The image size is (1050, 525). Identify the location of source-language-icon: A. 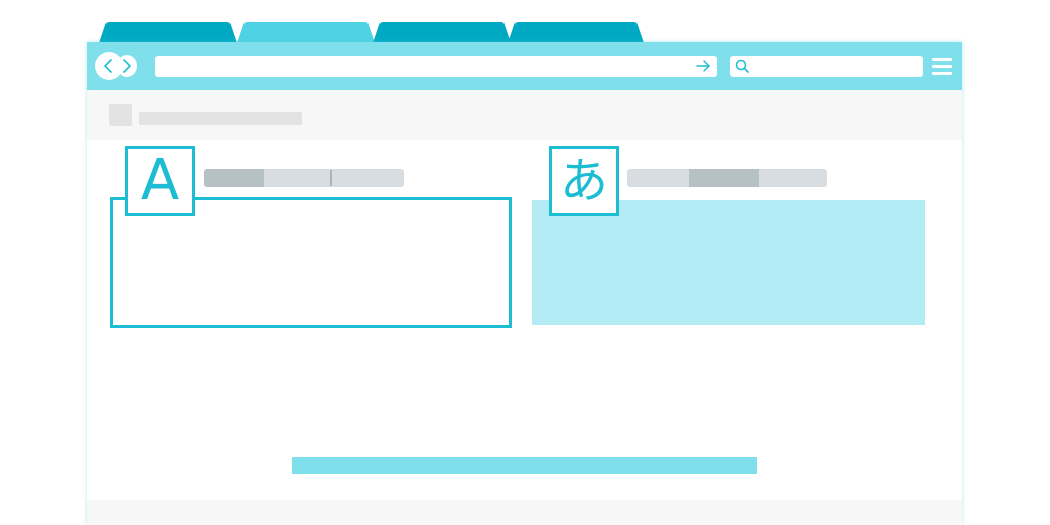
(160, 181).